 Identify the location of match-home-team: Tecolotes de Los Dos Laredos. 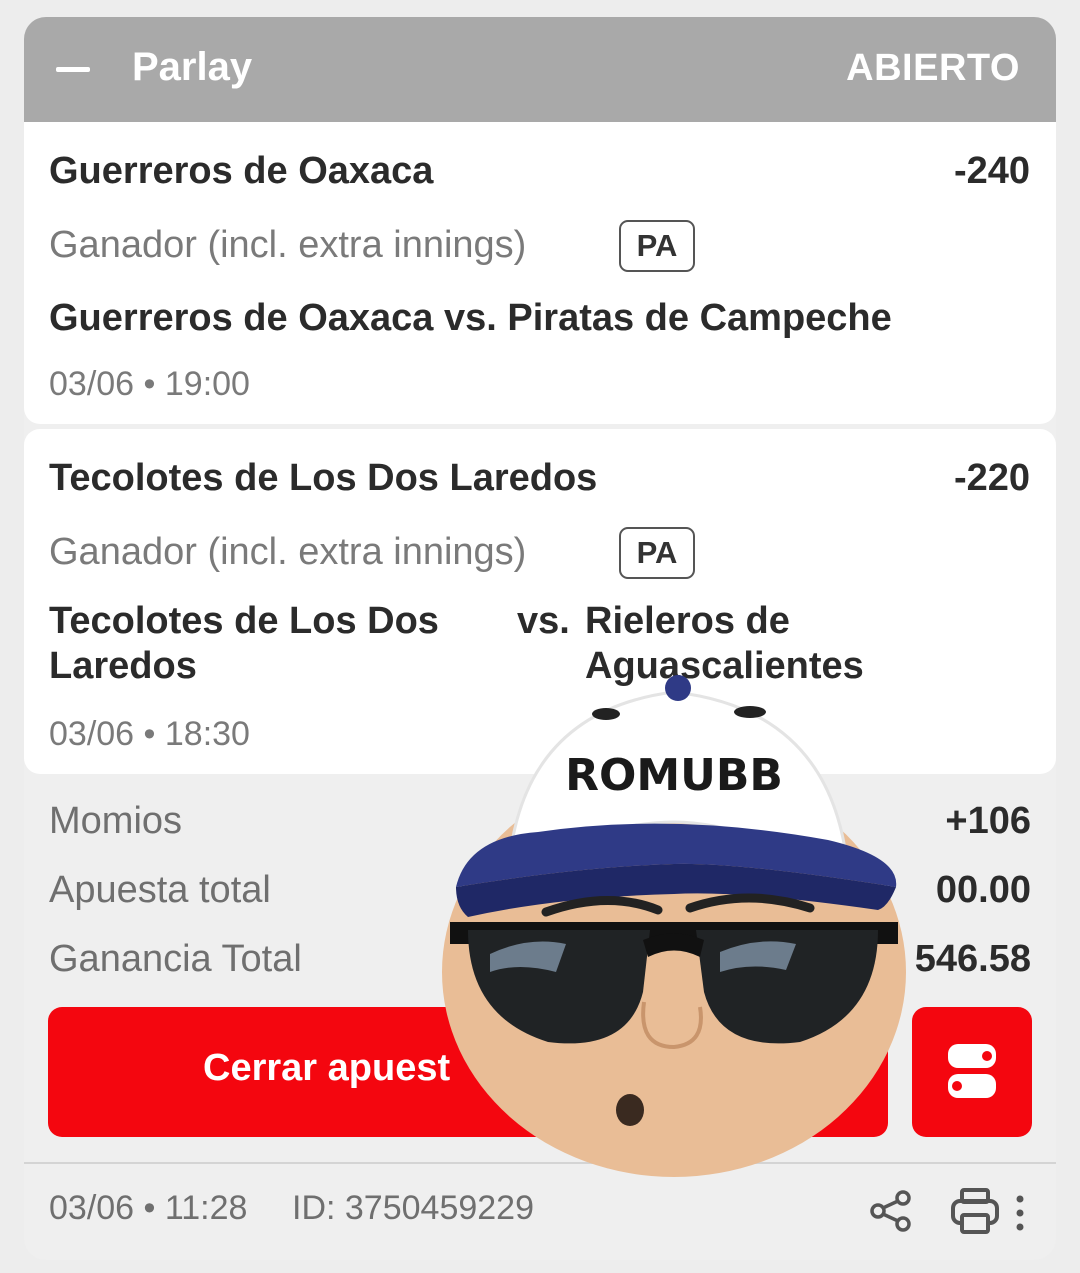
(244, 644).